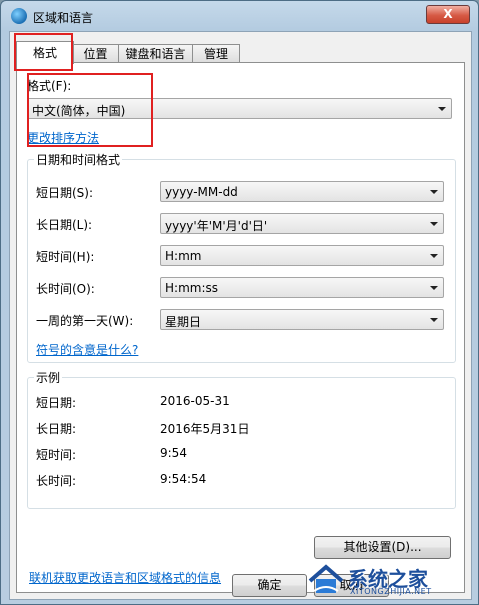 The height and width of the screenshot is (605, 479). What do you see at coordinates (45, 52) in the screenshot?
I see `tab-format: 格式` at bounding box center [45, 52].